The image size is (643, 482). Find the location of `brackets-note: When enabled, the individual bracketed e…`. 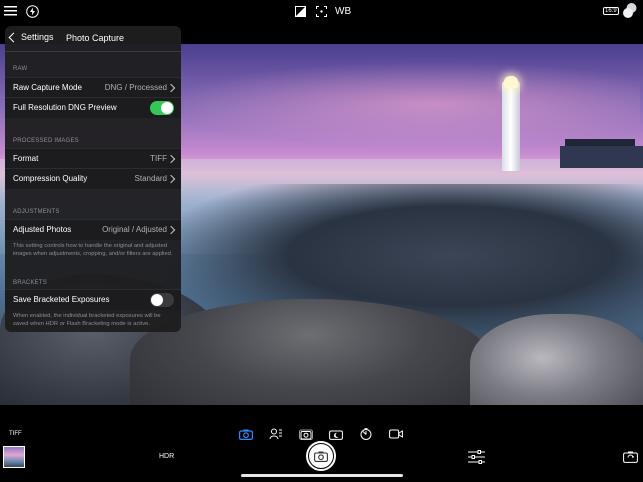

brackets-note: When enabled, the individual bracketed e… is located at coordinates (87, 320).